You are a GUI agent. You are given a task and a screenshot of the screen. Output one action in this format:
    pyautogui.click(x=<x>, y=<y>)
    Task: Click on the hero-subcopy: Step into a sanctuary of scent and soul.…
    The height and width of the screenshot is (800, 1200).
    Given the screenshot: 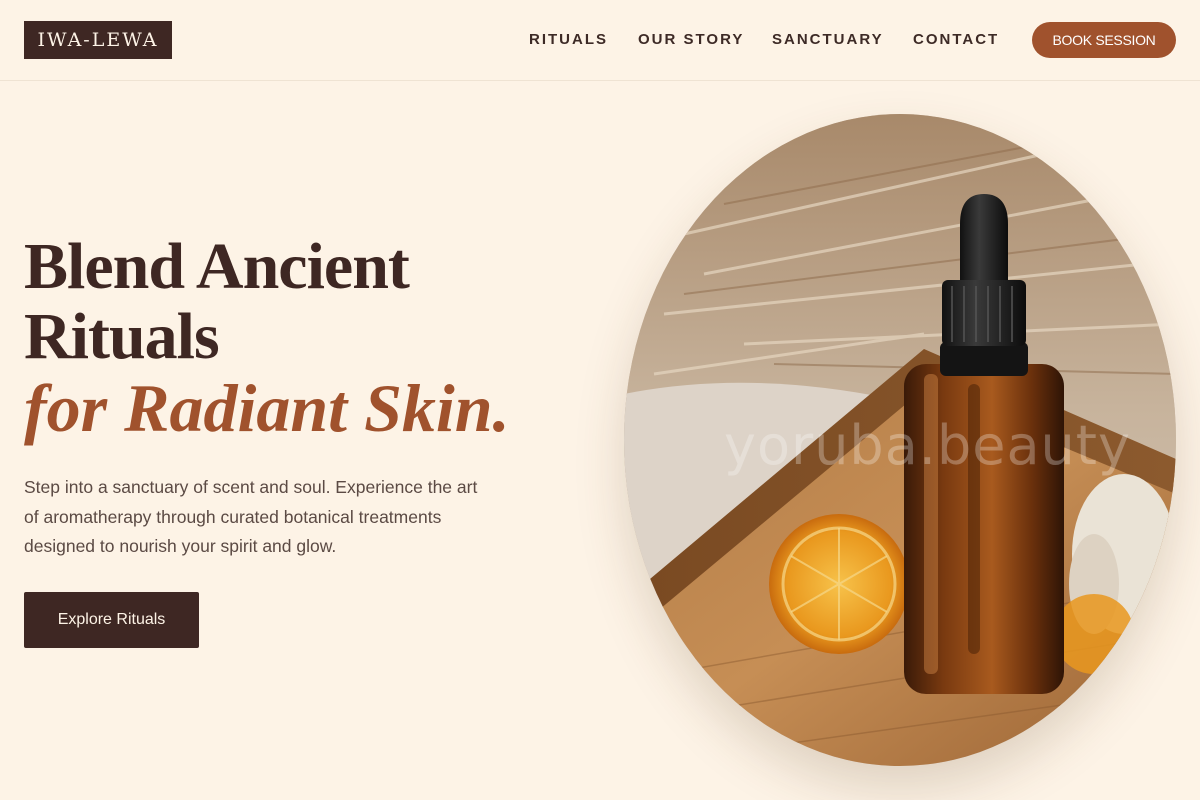 What is the action you would take?
    pyautogui.click(x=251, y=516)
    